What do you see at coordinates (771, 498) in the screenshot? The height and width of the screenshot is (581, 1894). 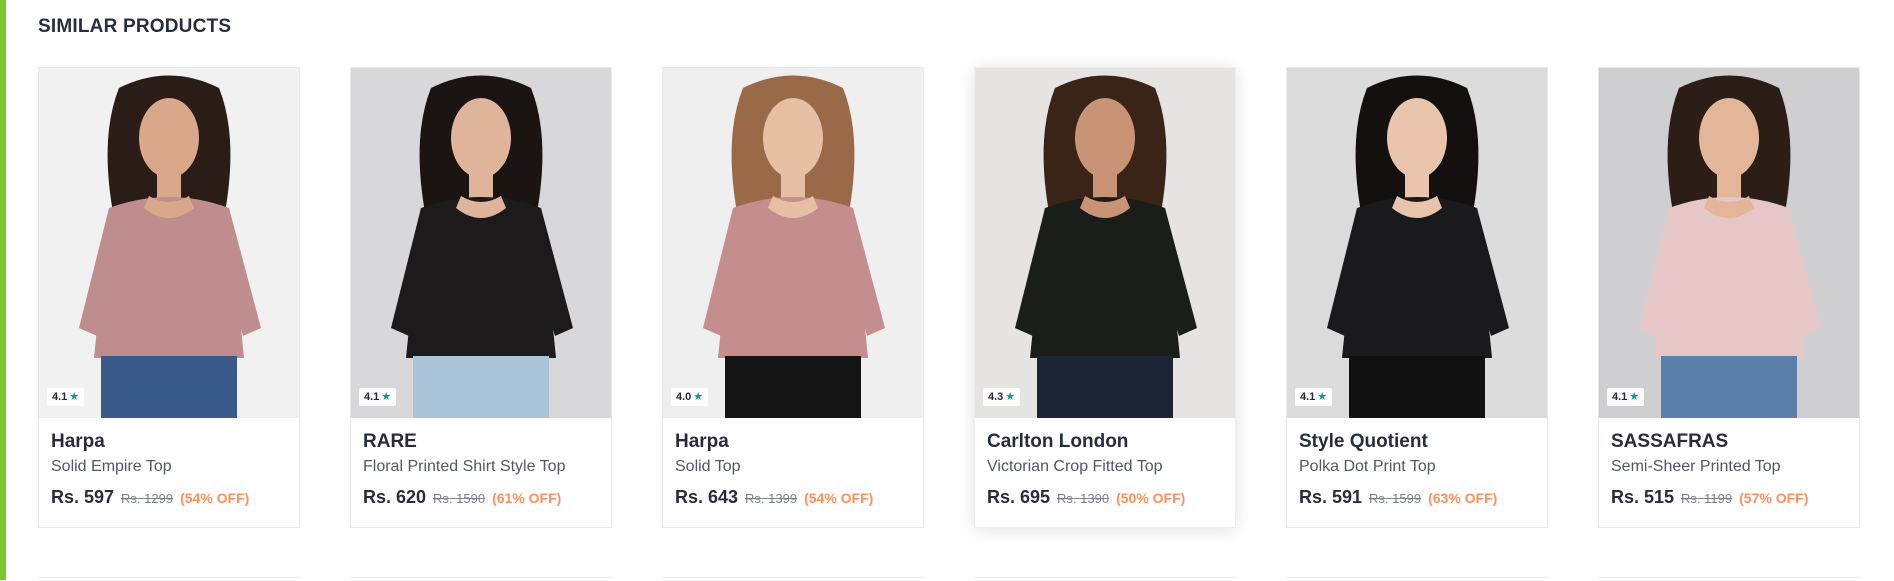 I see `product-mrp: Rs. 1399` at bounding box center [771, 498].